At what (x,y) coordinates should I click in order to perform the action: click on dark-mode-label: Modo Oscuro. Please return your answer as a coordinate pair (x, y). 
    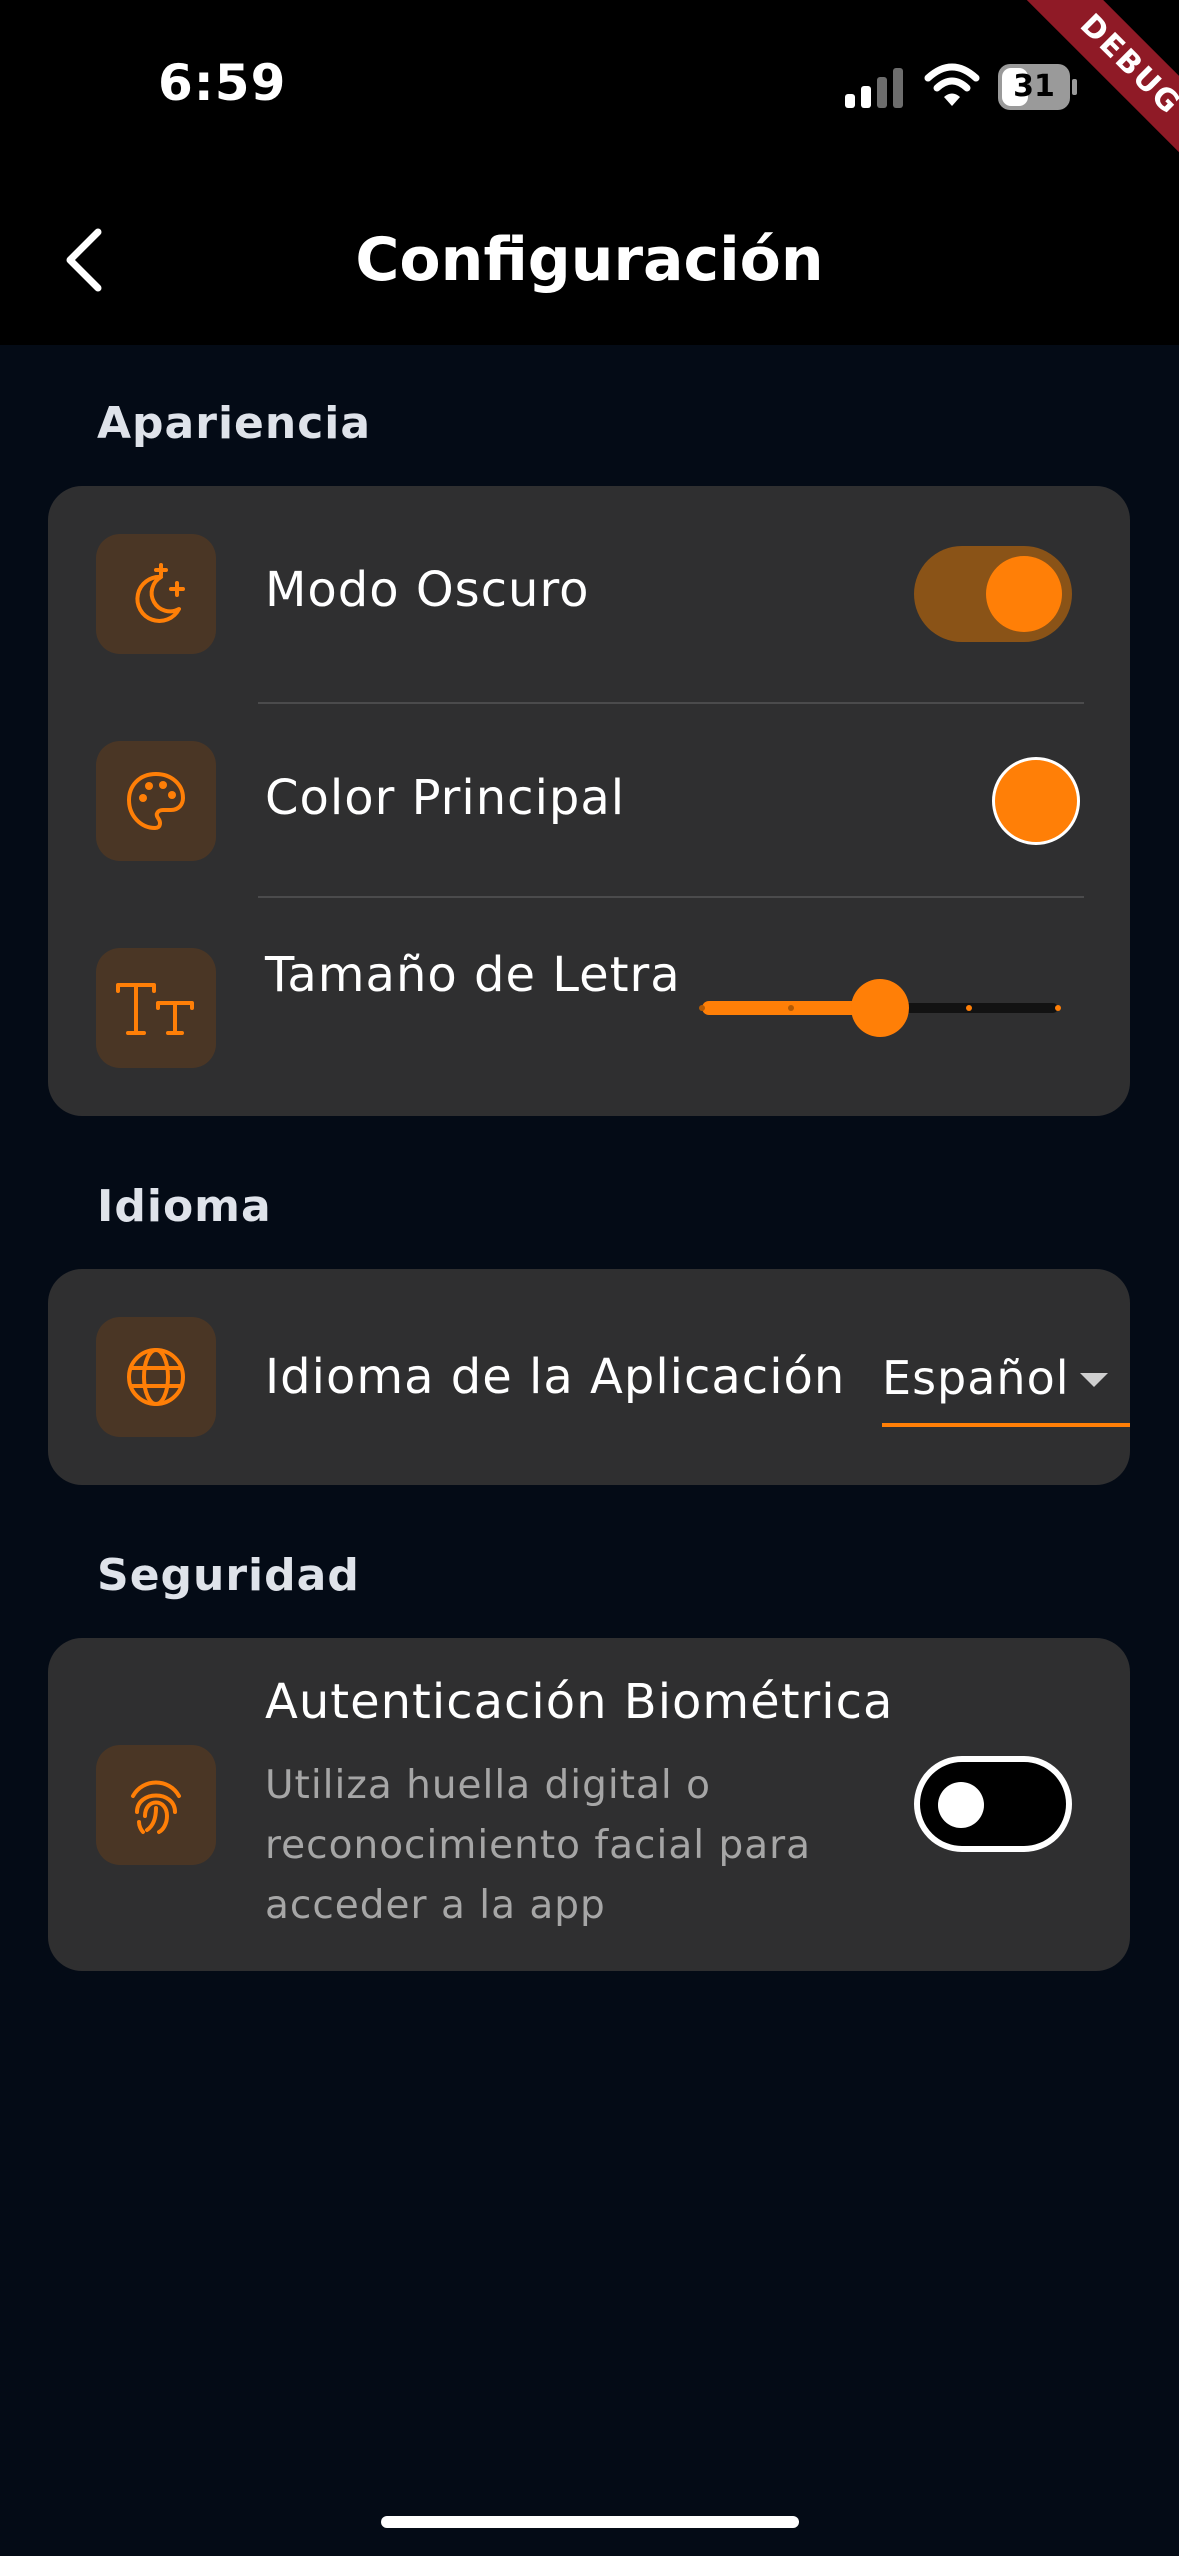
    Looking at the image, I should click on (427, 590).